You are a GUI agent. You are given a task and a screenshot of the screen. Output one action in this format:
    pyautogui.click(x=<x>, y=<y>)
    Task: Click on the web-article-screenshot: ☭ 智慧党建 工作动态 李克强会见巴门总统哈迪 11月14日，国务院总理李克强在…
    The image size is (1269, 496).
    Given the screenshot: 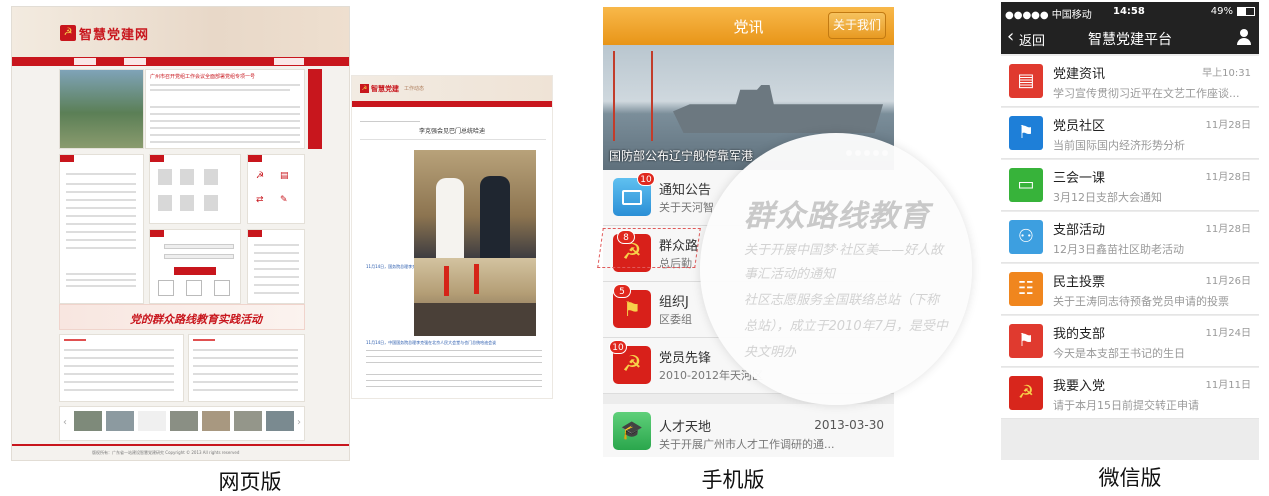 What is the action you would take?
    pyautogui.click(x=452, y=237)
    